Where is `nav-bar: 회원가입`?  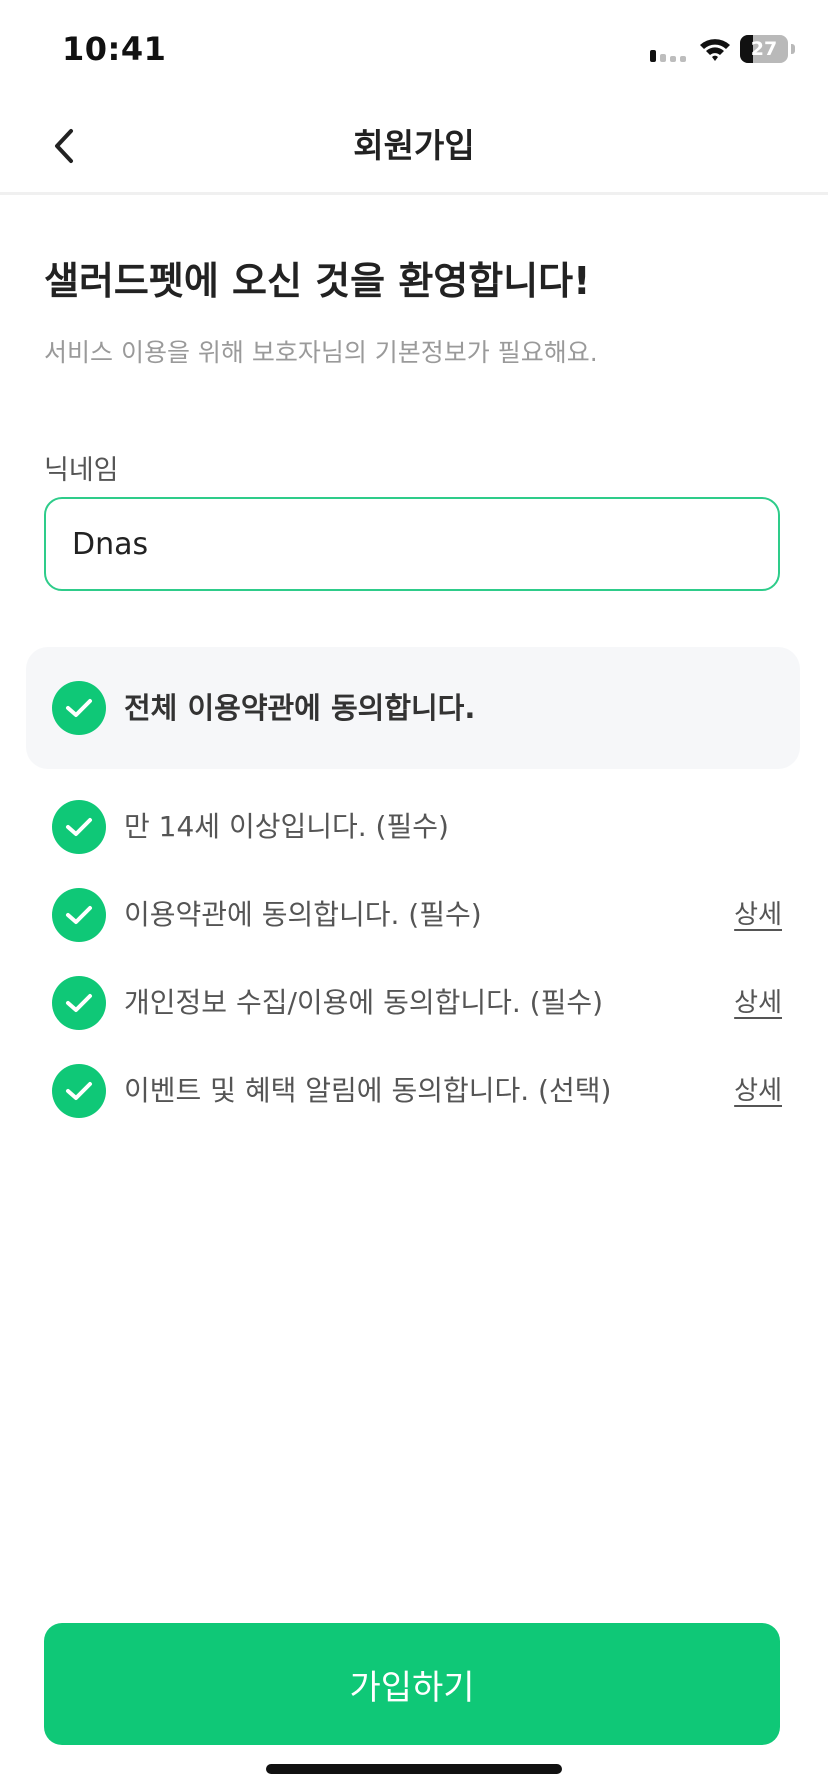 nav-bar: 회원가입 is located at coordinates (414, 147).